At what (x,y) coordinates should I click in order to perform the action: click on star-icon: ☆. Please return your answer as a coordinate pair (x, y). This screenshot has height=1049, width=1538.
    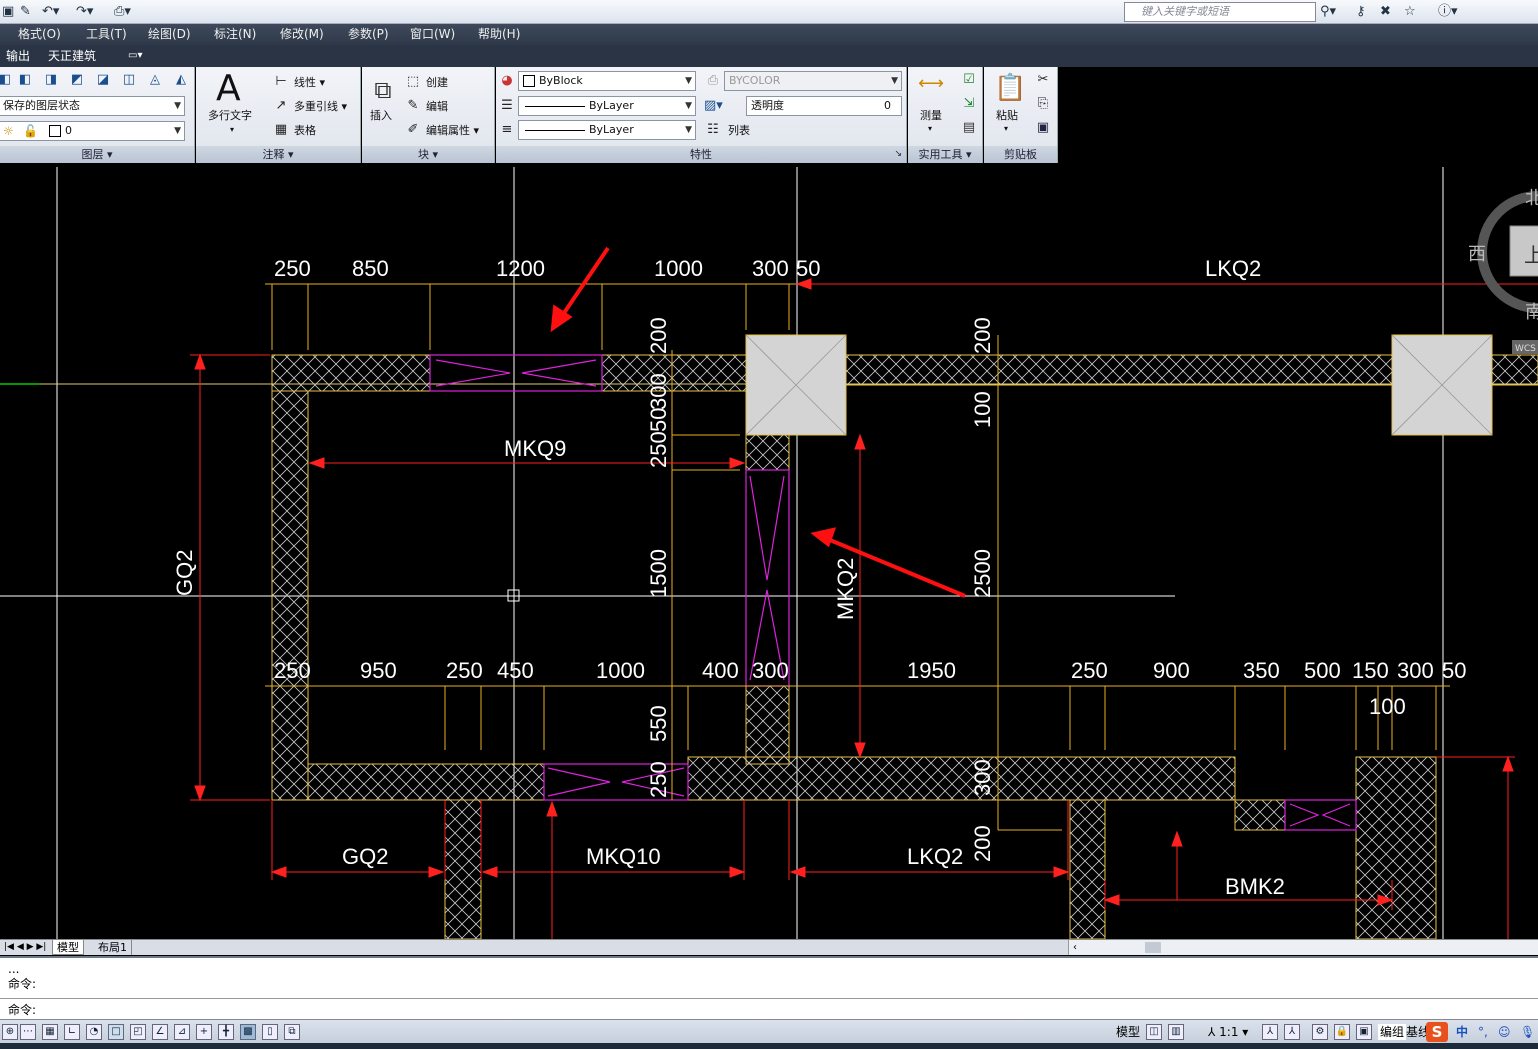
    Looking at the image, I should click on (1410, 12).